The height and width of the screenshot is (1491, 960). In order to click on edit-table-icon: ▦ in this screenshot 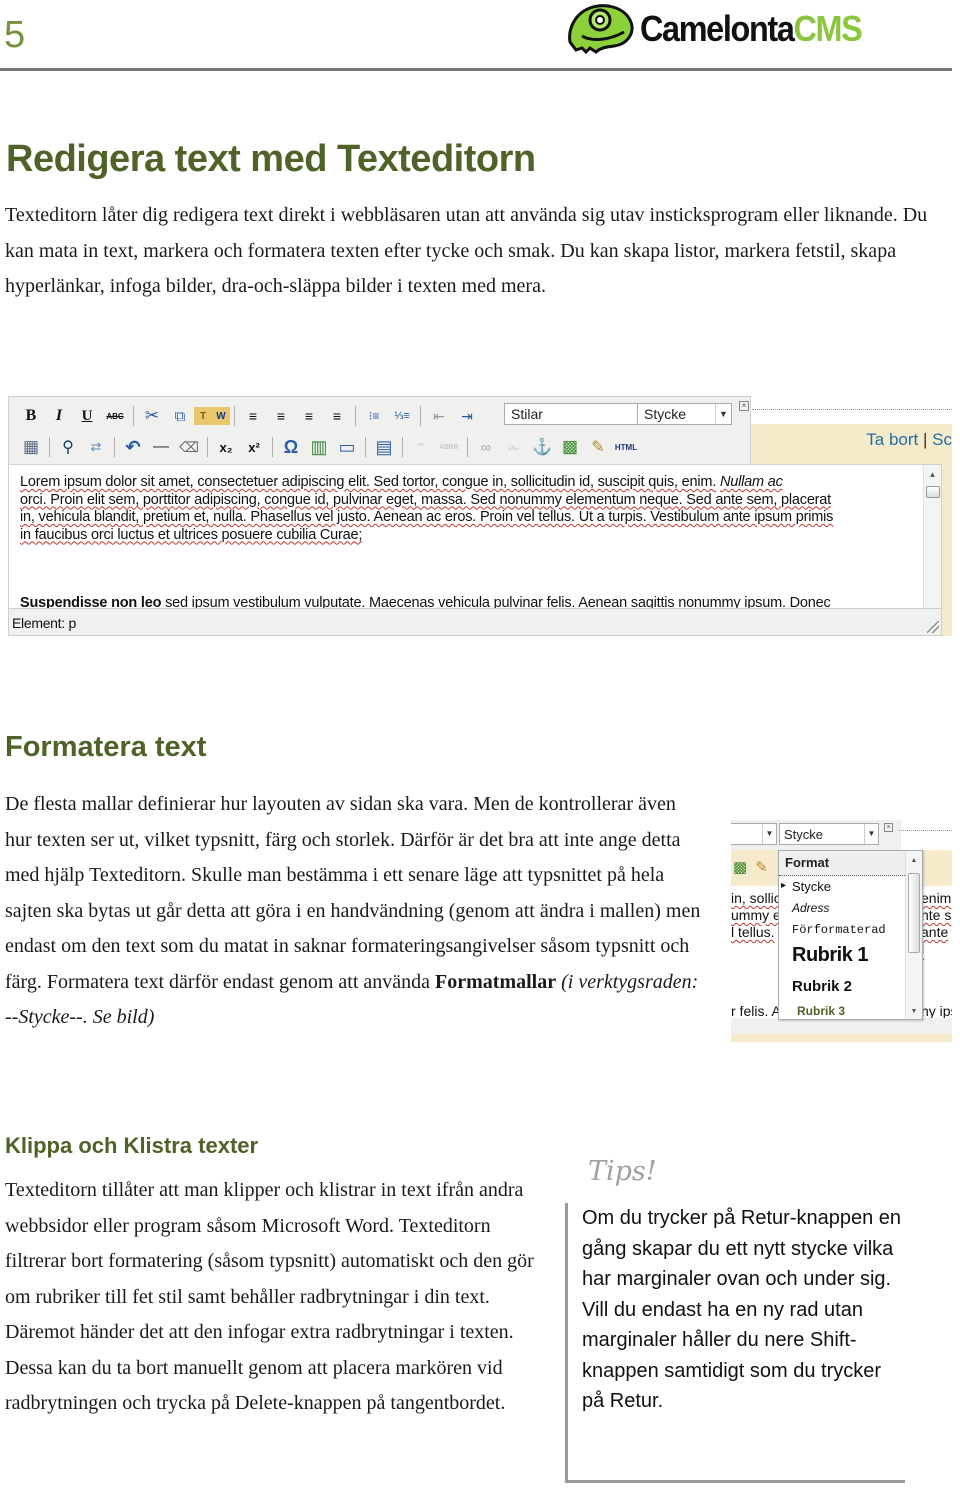, I will do `click(31, 447)`.